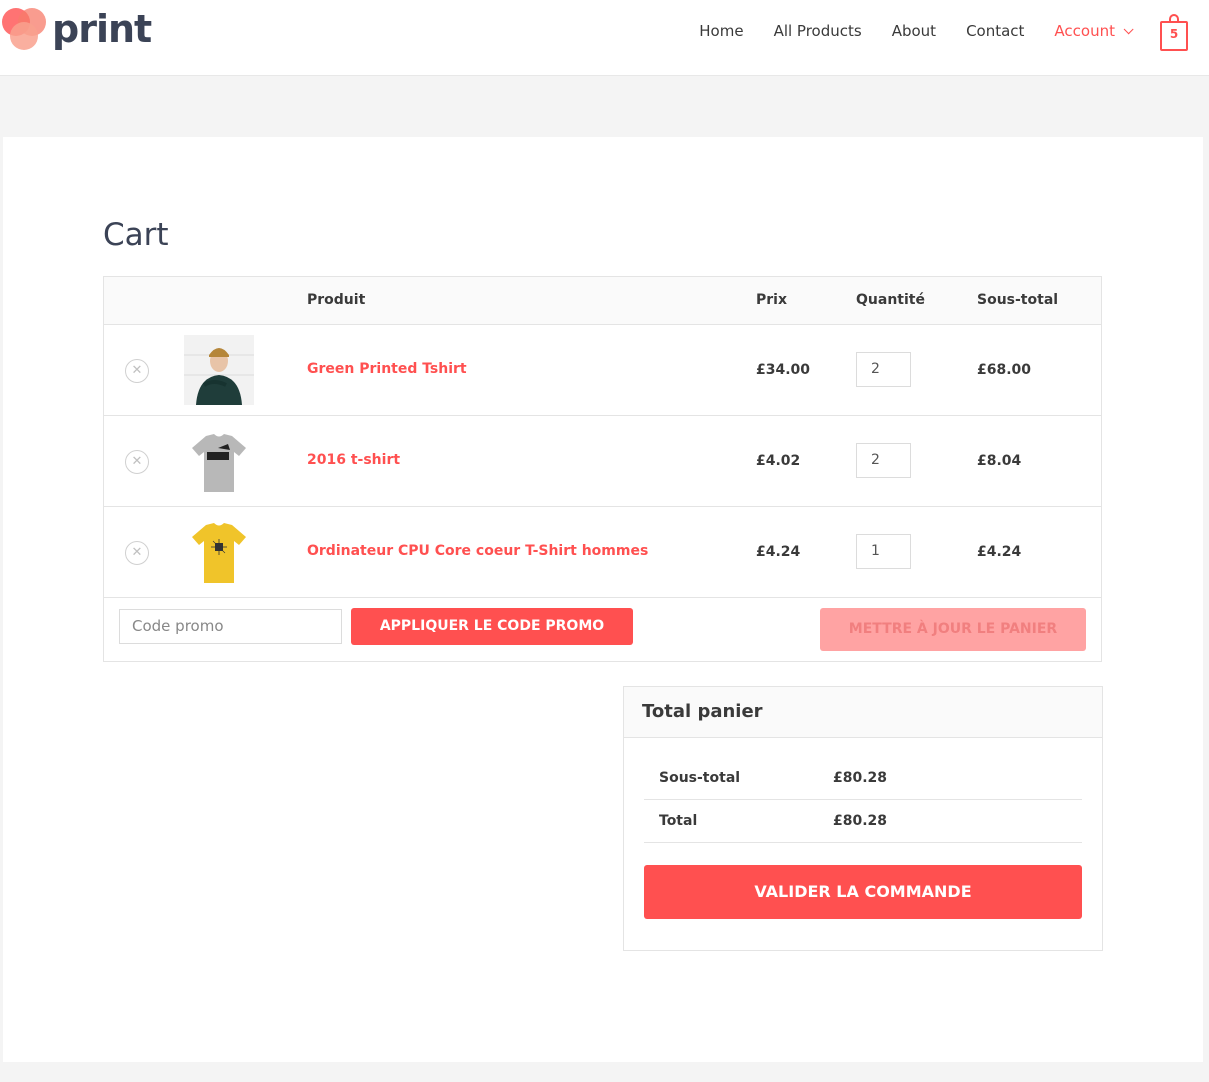 This screenshot has height=1082, width=1209. I want to click on header-subtotal: Sous-total, so click(1018, 300).